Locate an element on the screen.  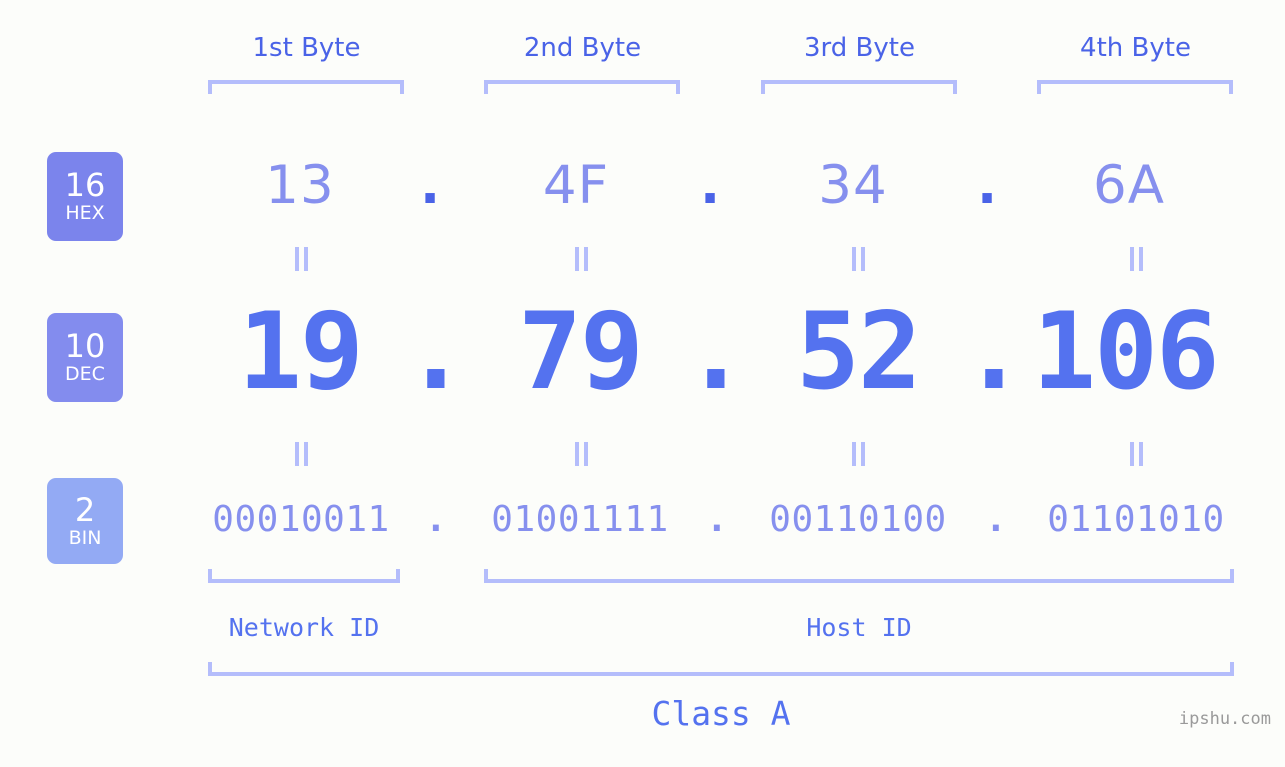
class-bracket is located at coordinates (721, 669).